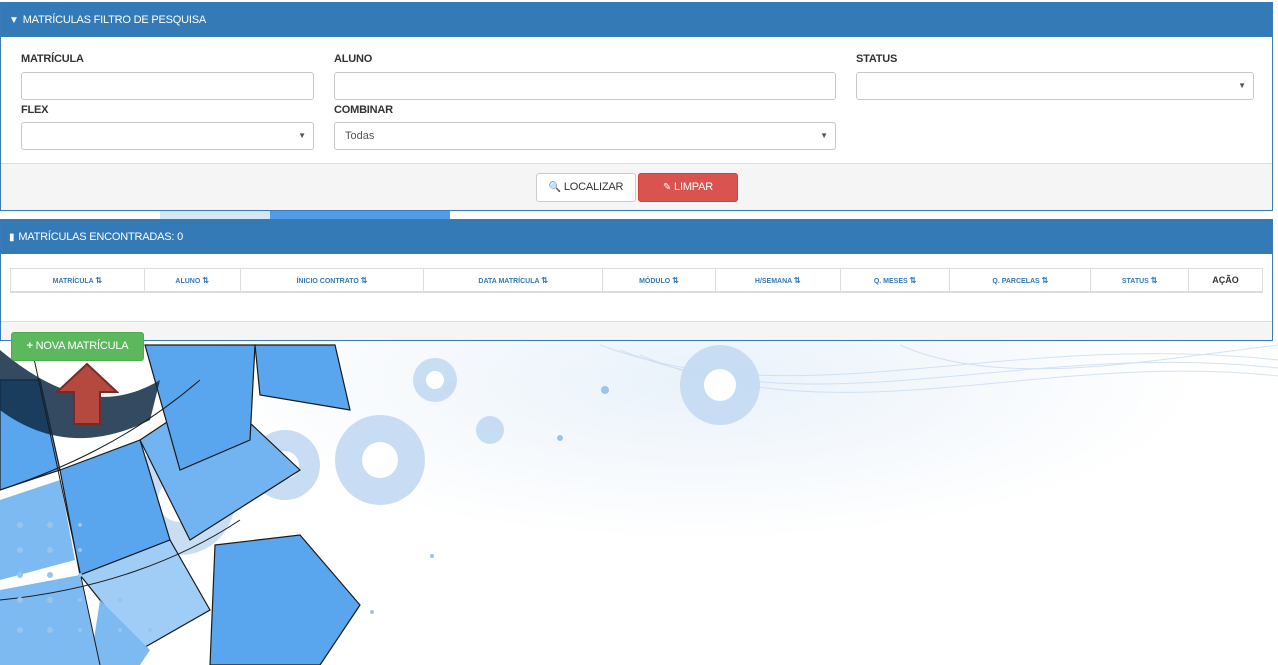 The image size is (1278, 665). What do you see at coordinates (585, 86) in the screenshot?
I see `aluno-input` at bounding box center [585, 86].